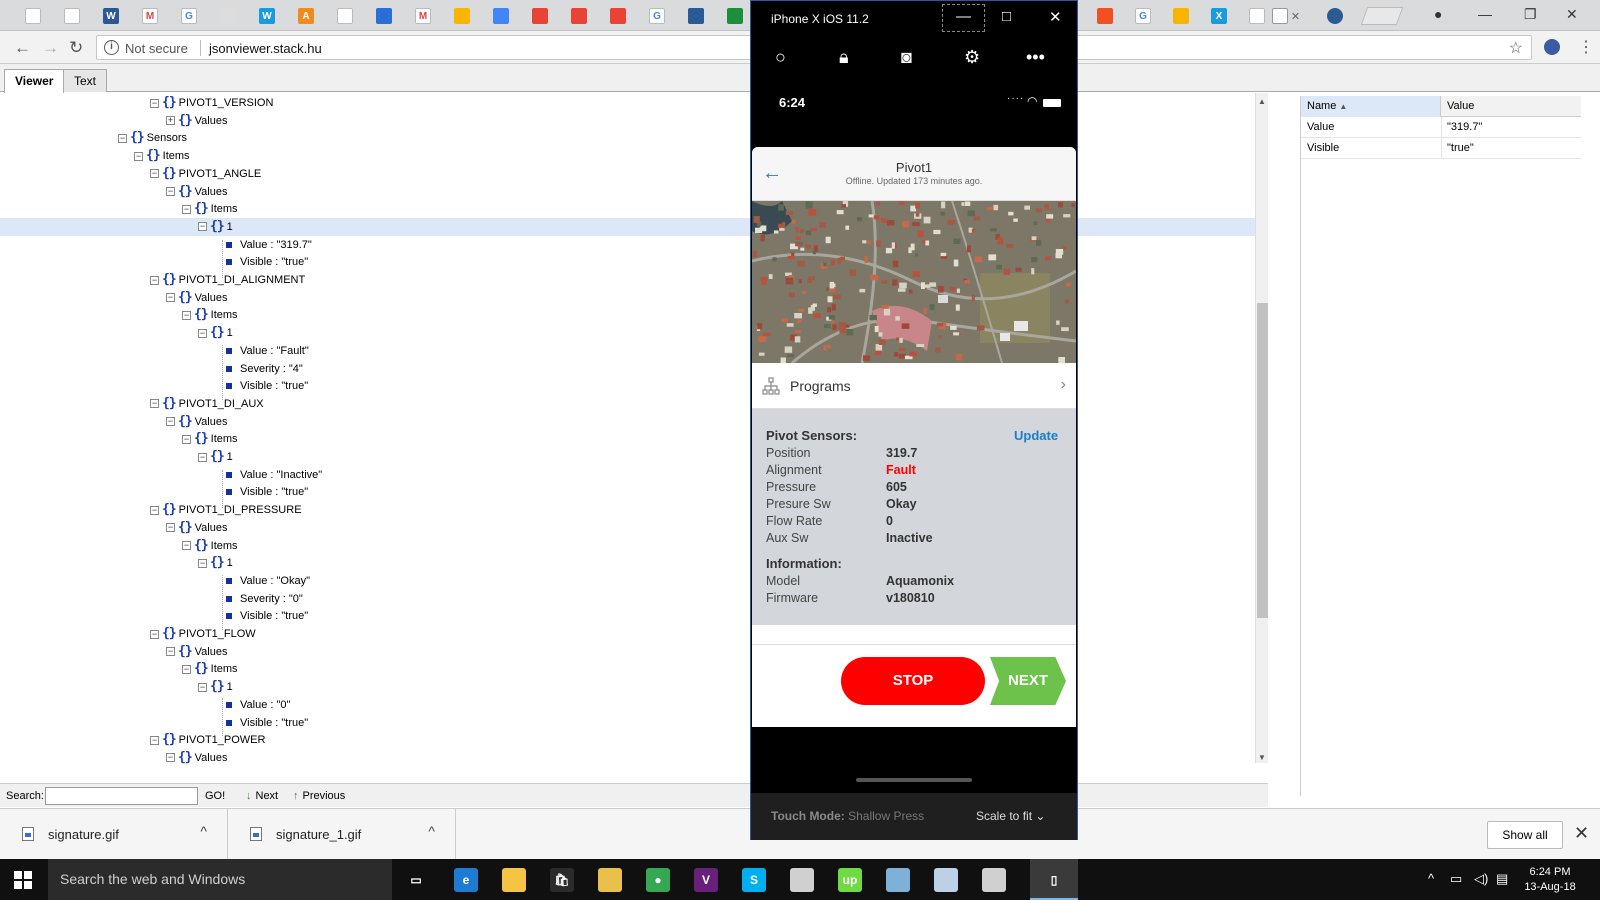 The image size is (1600, 900). I want to click on value-column-label: Value, so click(1460, 106).